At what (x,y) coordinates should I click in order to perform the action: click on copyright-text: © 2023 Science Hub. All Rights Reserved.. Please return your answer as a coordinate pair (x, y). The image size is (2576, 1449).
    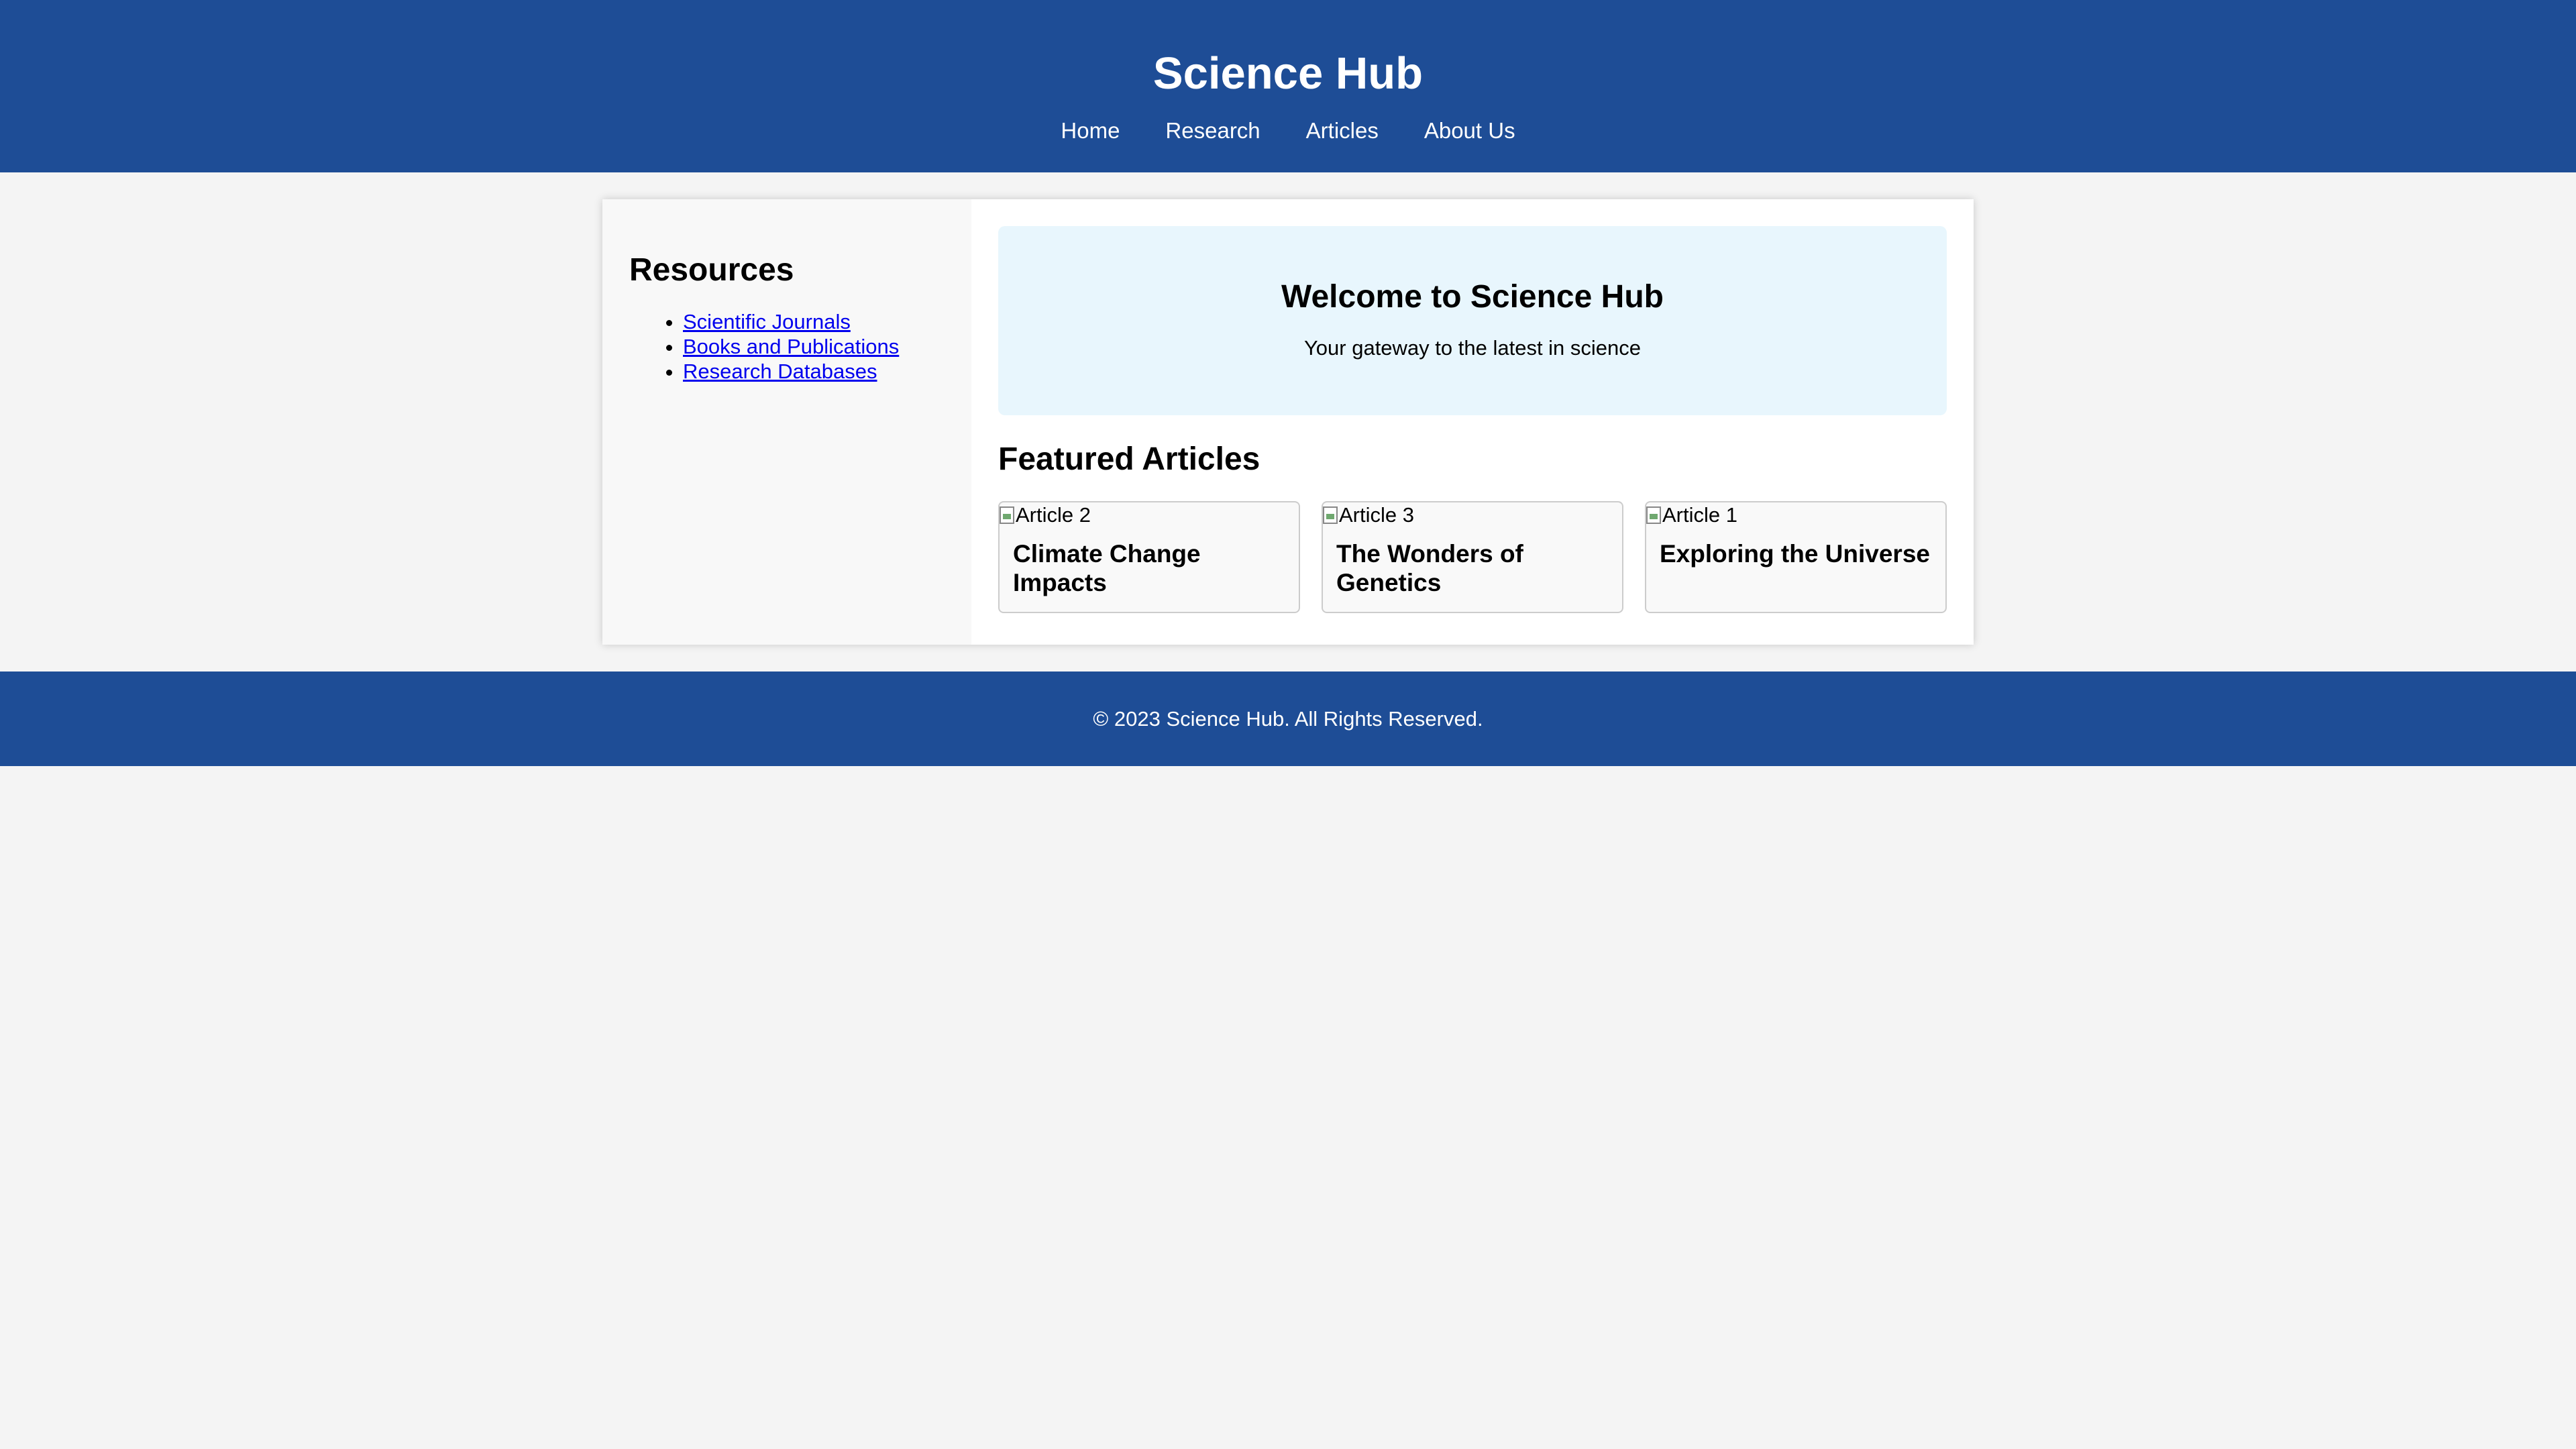
    Looking at the image, I should click on (1288, 719).